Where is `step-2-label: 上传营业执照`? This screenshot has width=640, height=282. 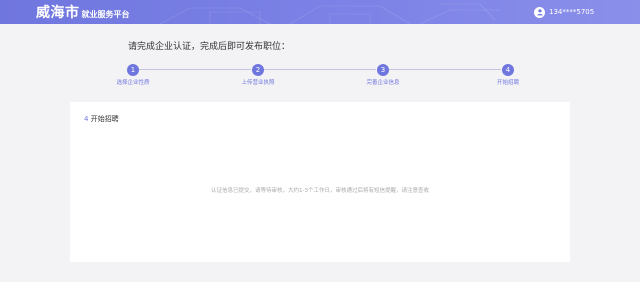
step-2-label: 上传营业执照 is located at coordinates (258, 83).